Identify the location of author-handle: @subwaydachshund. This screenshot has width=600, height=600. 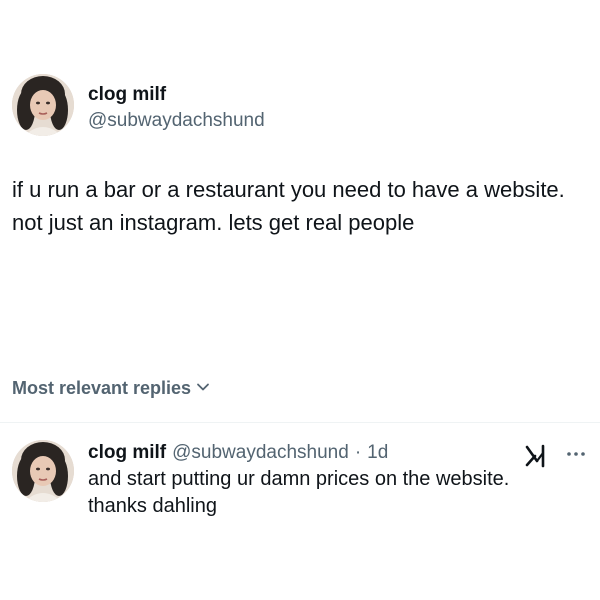
(176, 121).